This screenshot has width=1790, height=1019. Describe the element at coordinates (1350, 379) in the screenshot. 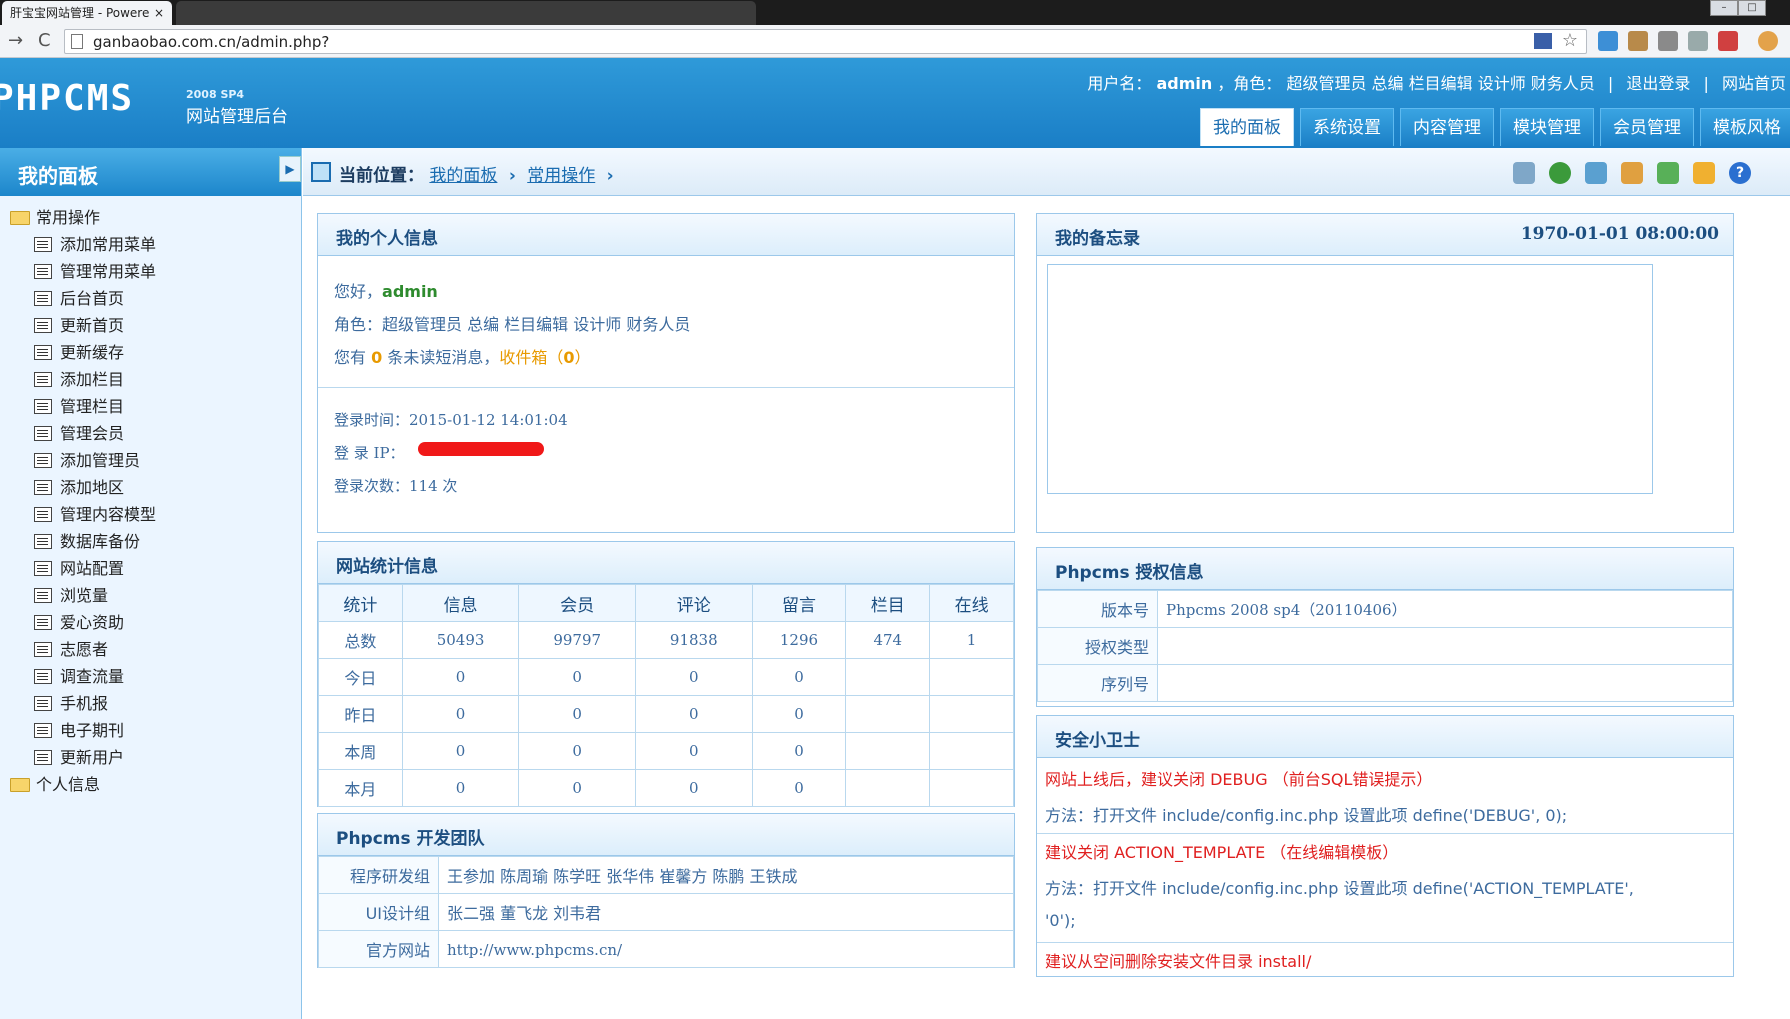

I see `memo-textarea` at that location.